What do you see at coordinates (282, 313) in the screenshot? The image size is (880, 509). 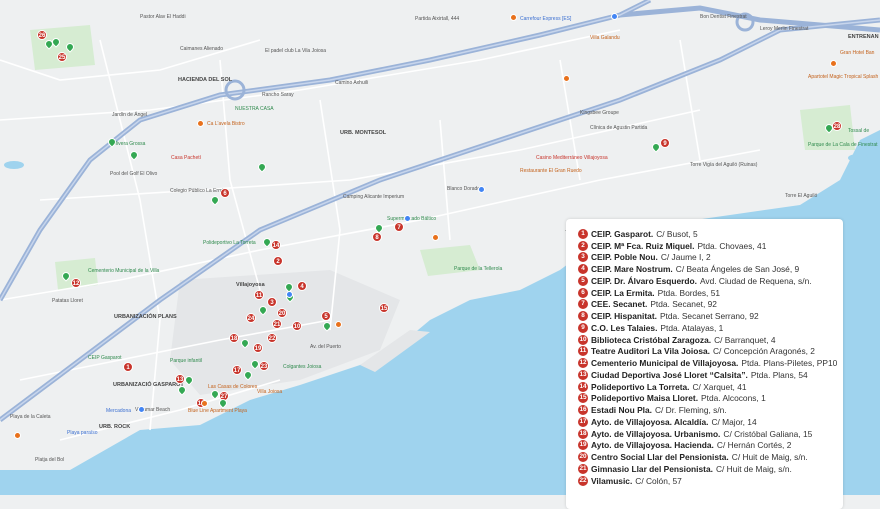 I see `map-marker-20: 20` at bounding box center [282, 313].